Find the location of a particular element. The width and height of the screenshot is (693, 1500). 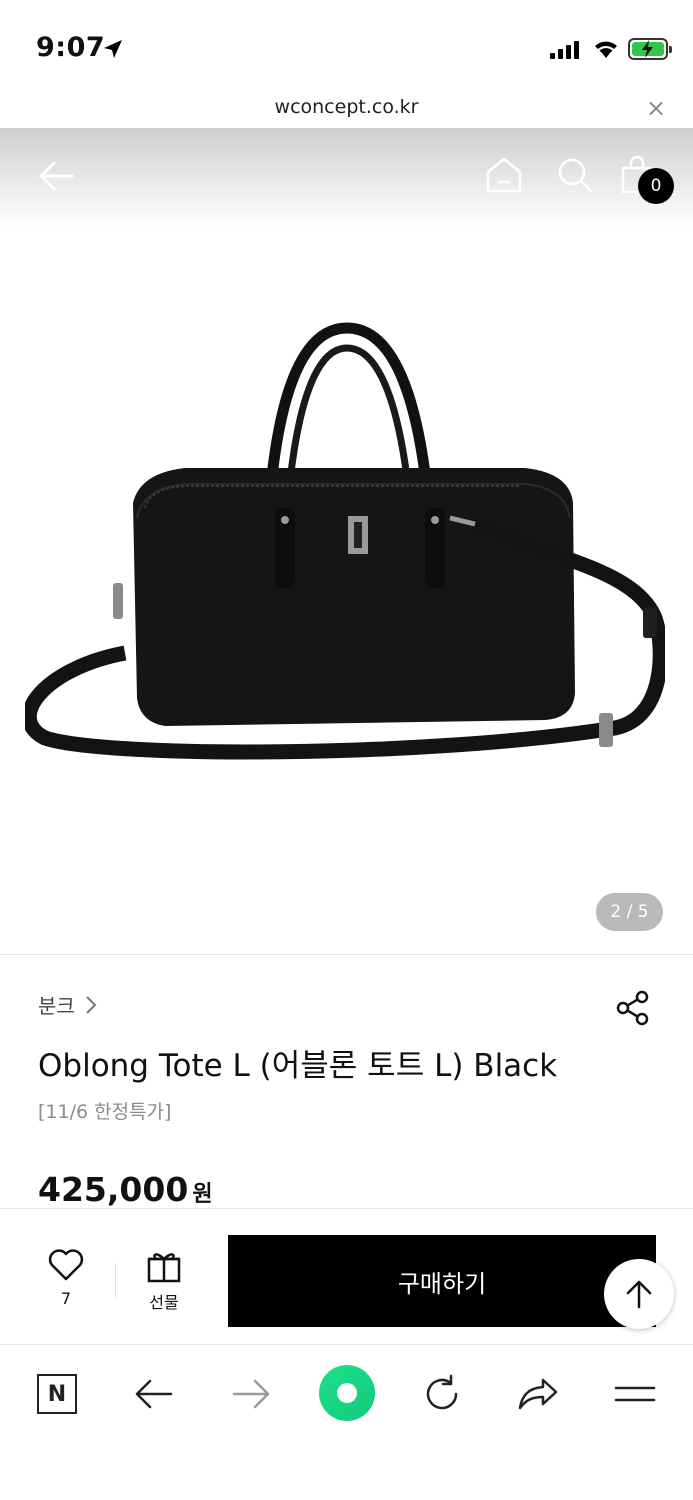

price-currency: 원 is located at coordinates (202, 1194).